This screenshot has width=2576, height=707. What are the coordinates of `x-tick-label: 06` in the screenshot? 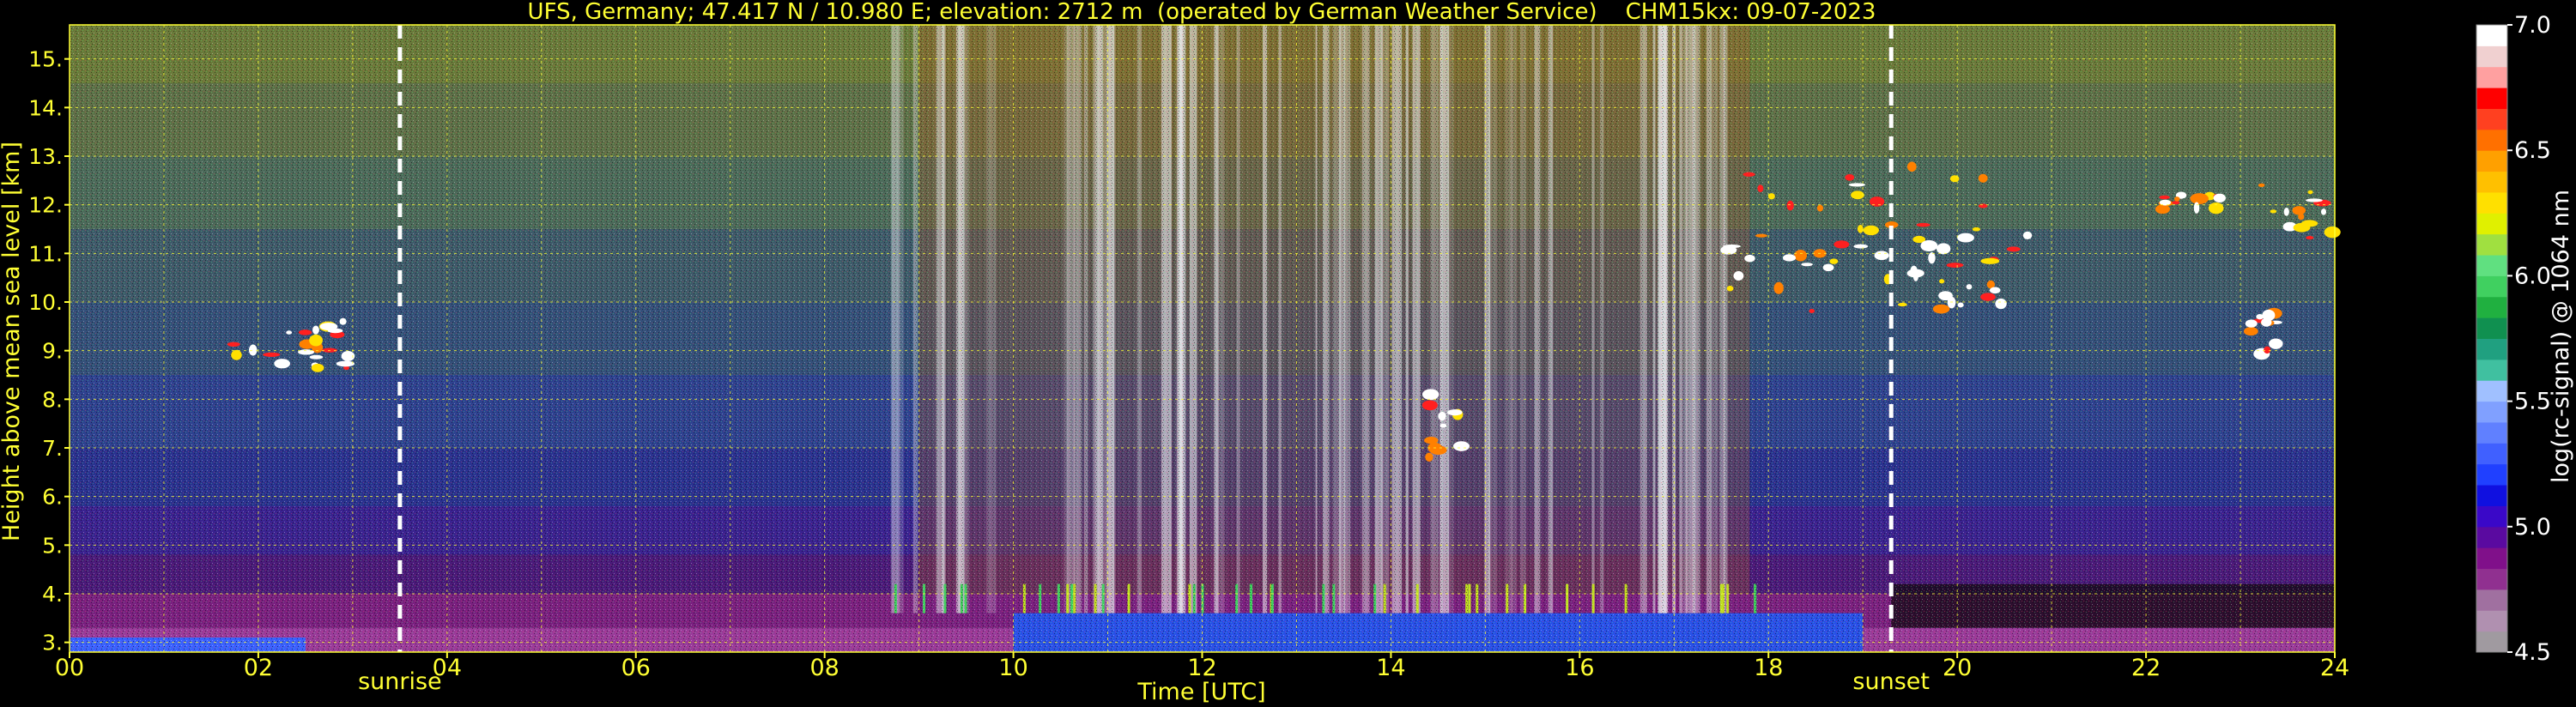 It's located at (636, 668).